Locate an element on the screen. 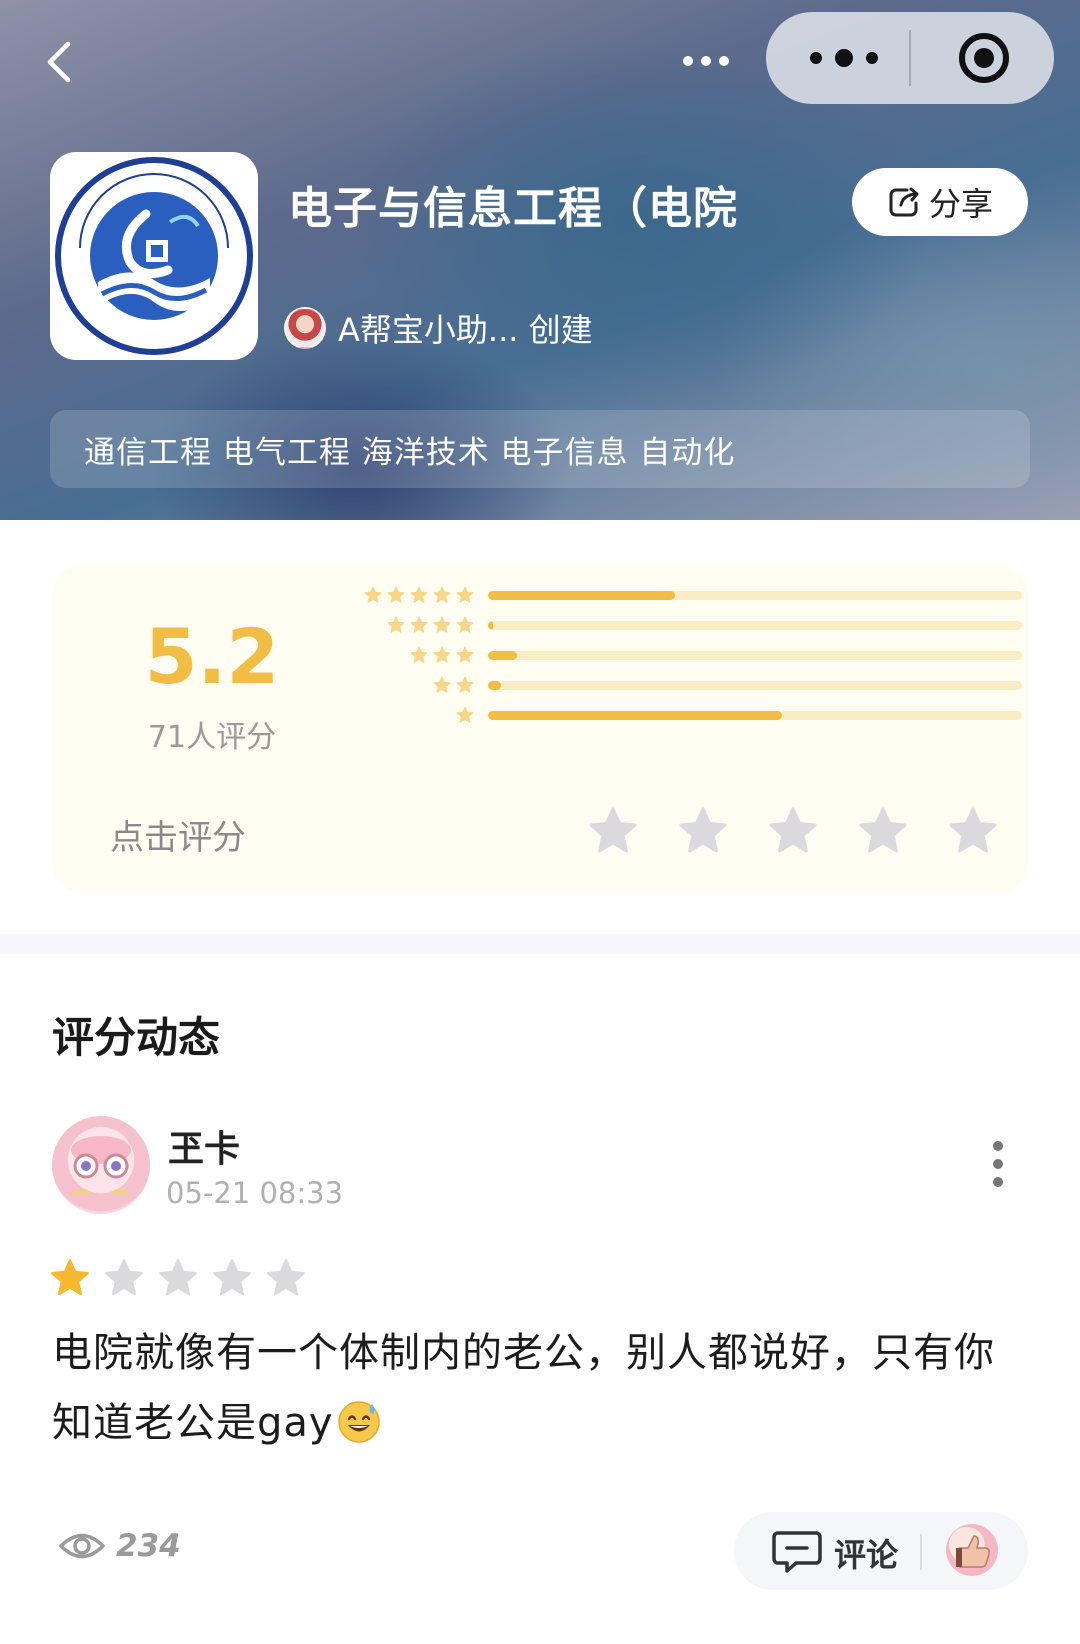 This screenshot has height=1644, width=1080. review-more-icon is located at coordinates (998, 1164).